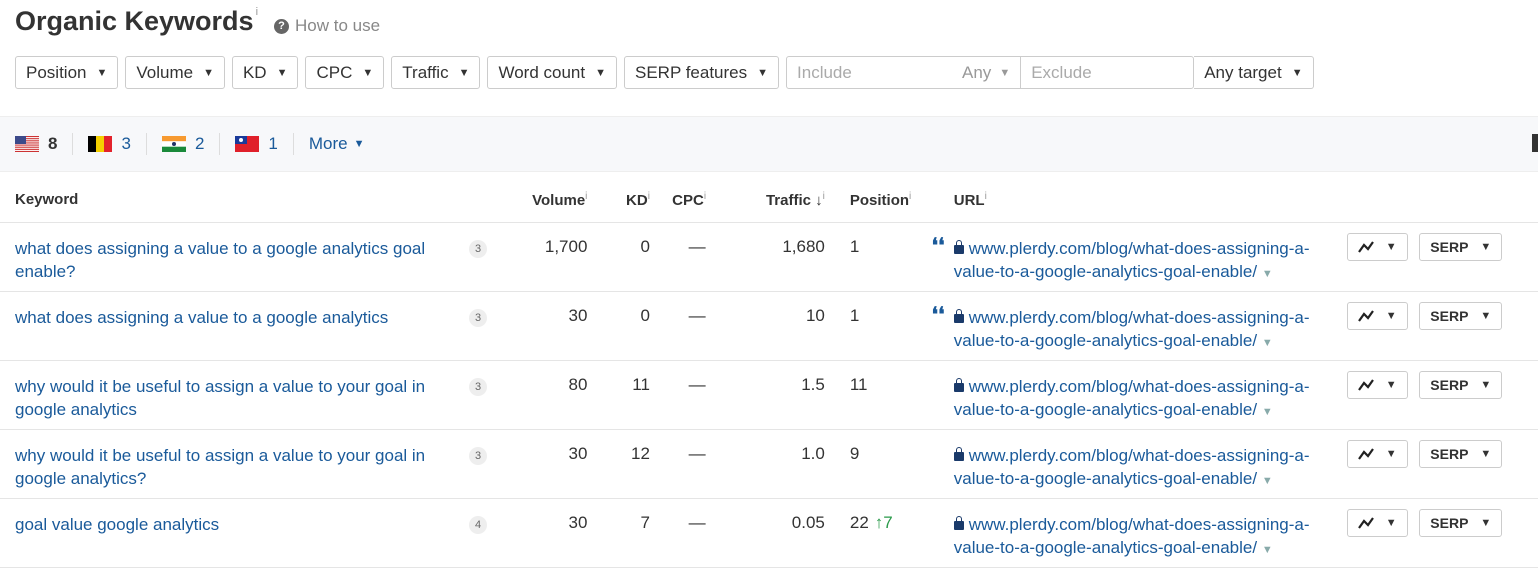 The width and height of the screenshot is (1538, 571). I want to click on country-in: 2, so click(191, 144).